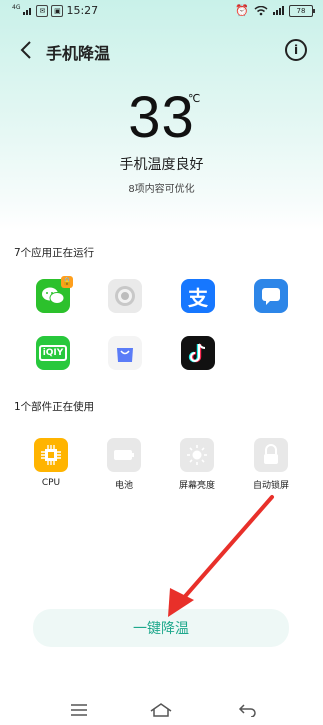  What do you see at coordinates (161, 628) in the screenshot?
I see `one-click-cool-button: 一键降温` at bounding box center [161, 628].